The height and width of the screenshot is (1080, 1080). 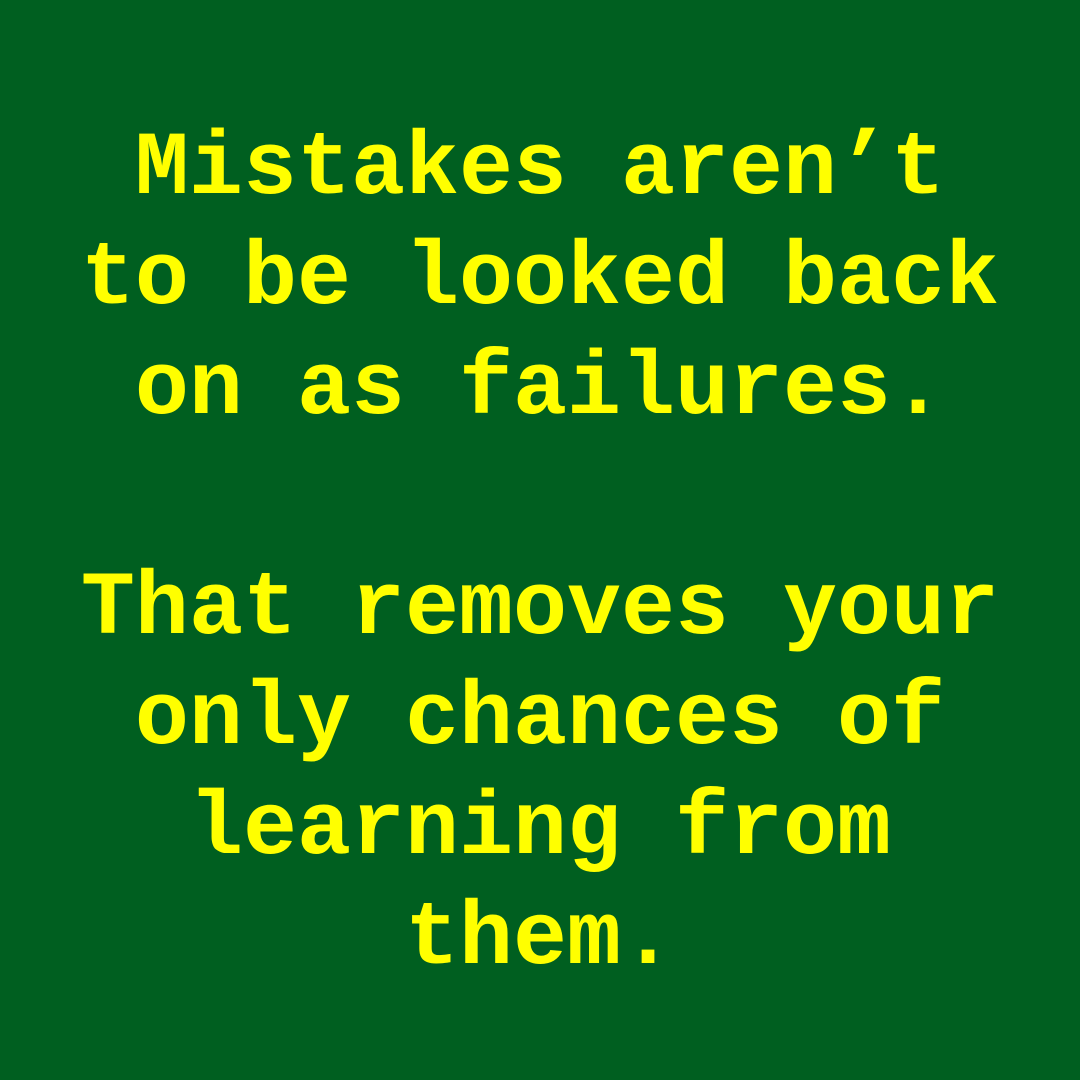 I want to click on quote-line: on as failures., so click(x=540, y=390).